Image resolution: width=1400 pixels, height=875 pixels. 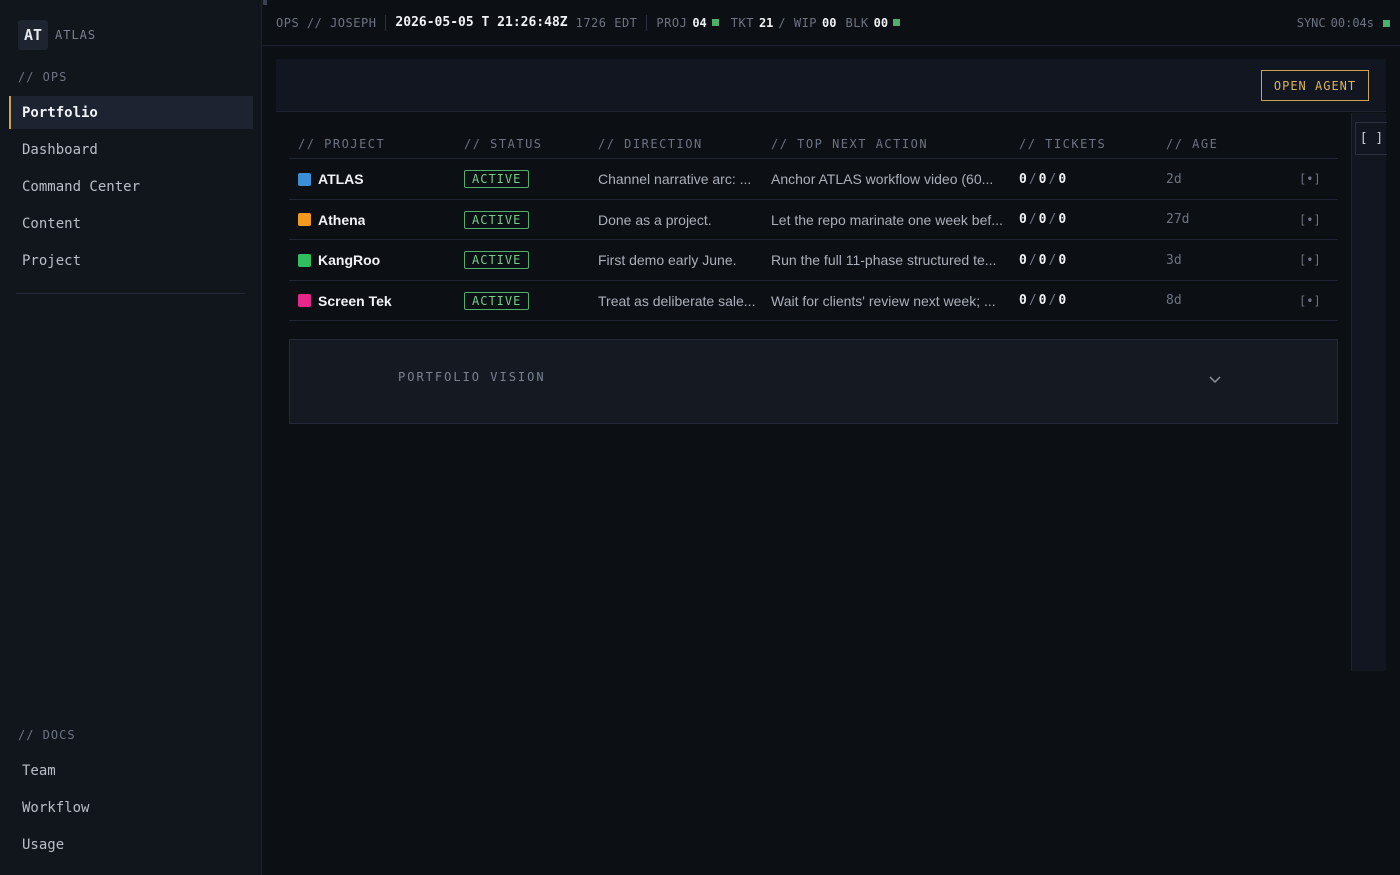 What do you see at coordinates (1343, 23) in the screenshot?
I see `sync-status: SYNC 00:04s` at bounding box center [1343, 23].